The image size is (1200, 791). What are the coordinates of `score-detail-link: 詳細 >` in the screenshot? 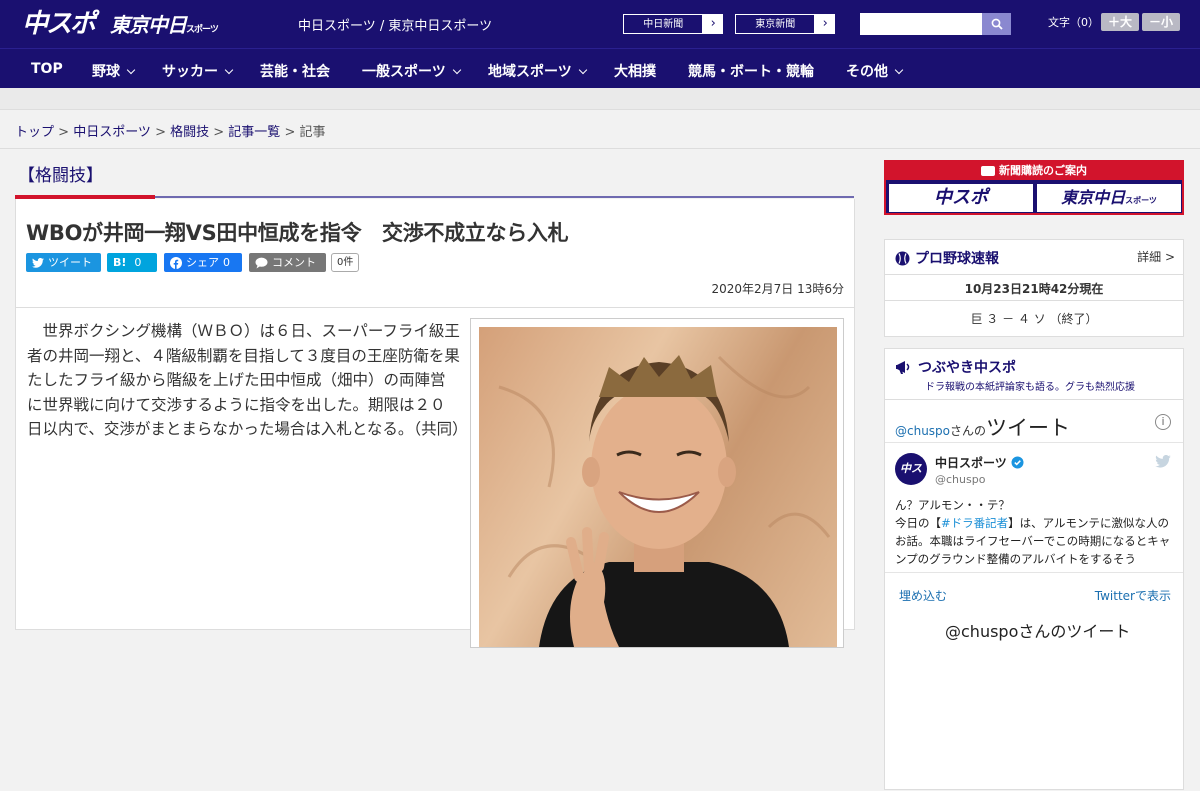 It's located at (1156, 256).